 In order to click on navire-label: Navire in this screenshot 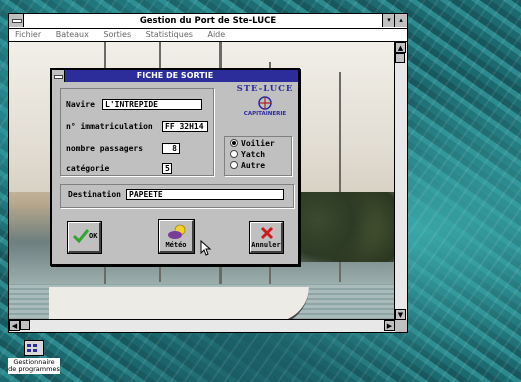, I will do `click(80, 104)`.